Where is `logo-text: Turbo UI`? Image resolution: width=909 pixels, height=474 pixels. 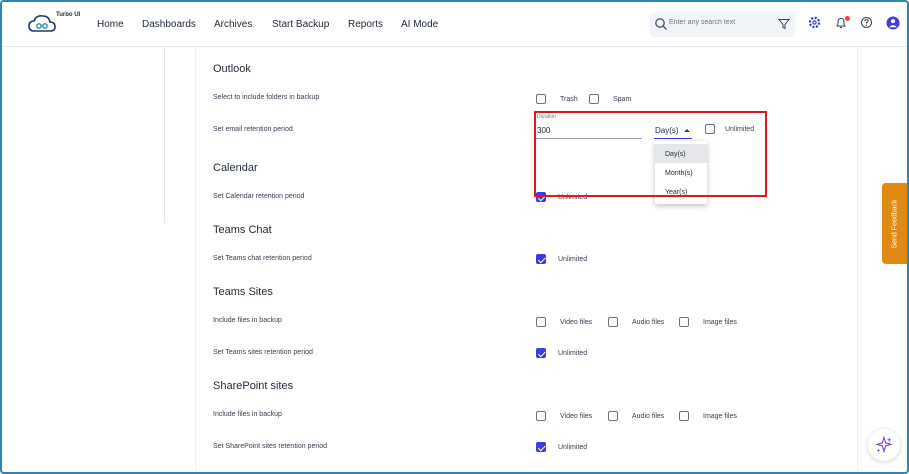 logo-text: Turbo UI is located at coordinates (68, 15).